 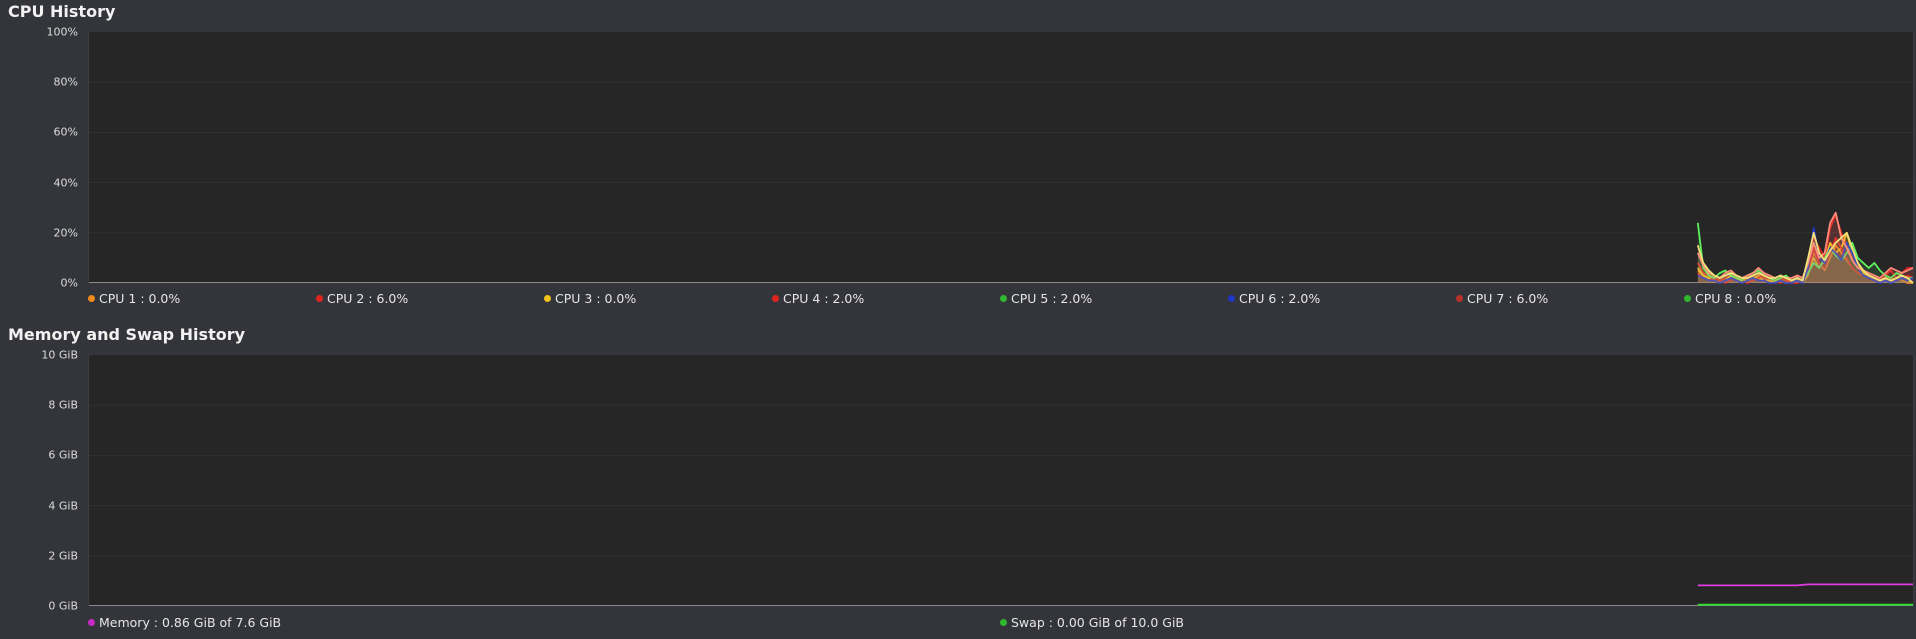 I want to click on cpu-legend-item: CPU 8 : 0.0%, so click(x=1730, y=298).